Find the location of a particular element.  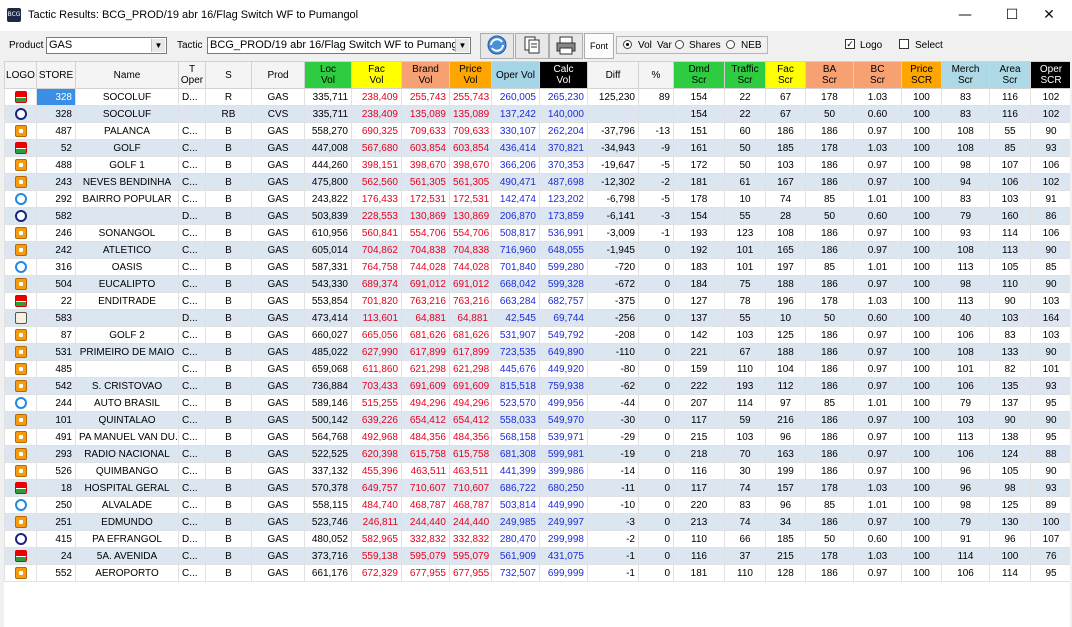

cell-calcvol: 370,821 is located at coordinates (563, 148).